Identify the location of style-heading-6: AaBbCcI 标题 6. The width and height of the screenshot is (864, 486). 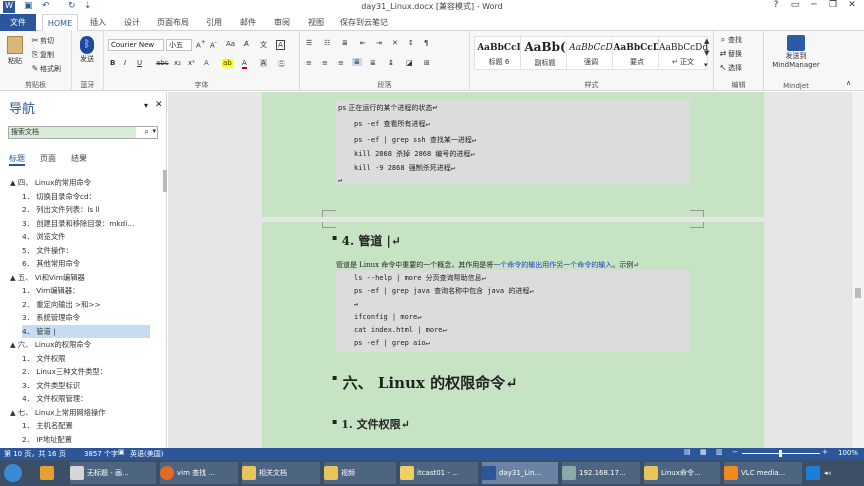
(499, 53).